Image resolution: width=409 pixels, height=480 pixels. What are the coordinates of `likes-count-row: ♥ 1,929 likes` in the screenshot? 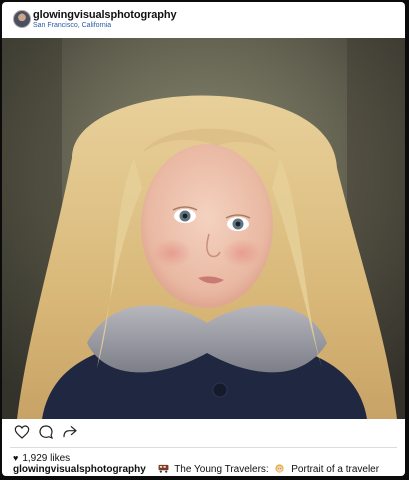 It's located at (41, 458).